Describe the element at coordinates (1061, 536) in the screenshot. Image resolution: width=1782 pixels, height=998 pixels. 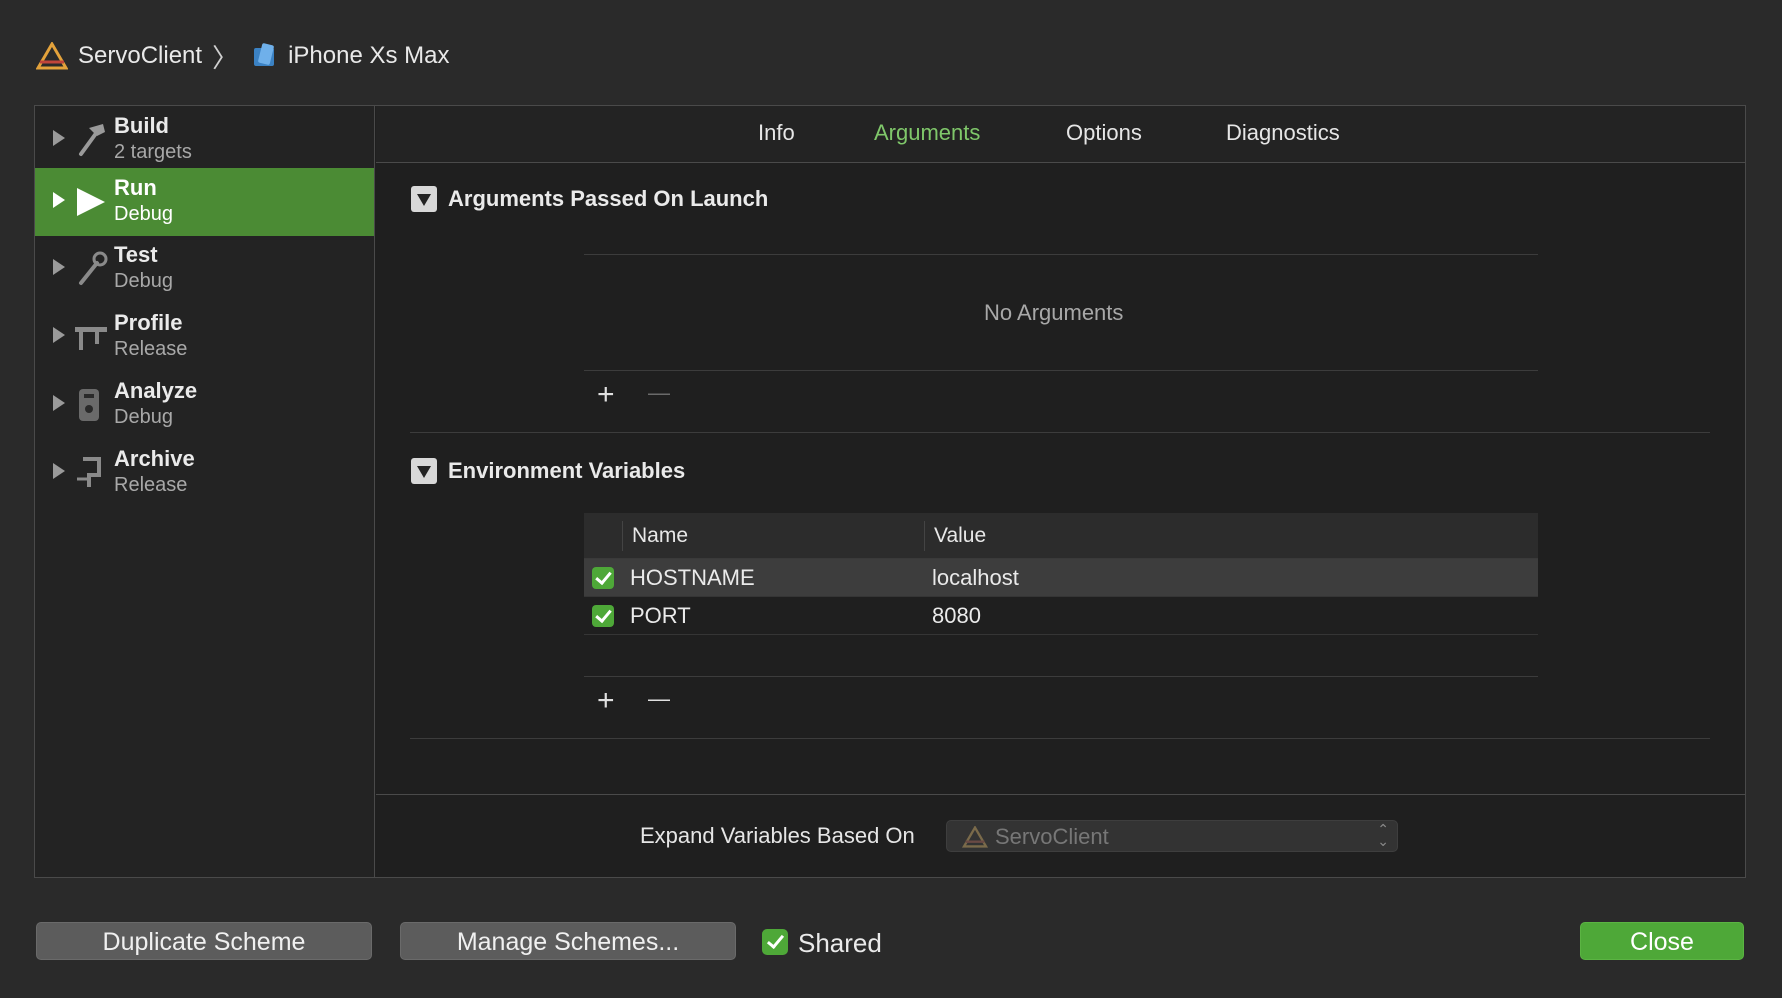
I see `env-table-header: Name Value` at that location.